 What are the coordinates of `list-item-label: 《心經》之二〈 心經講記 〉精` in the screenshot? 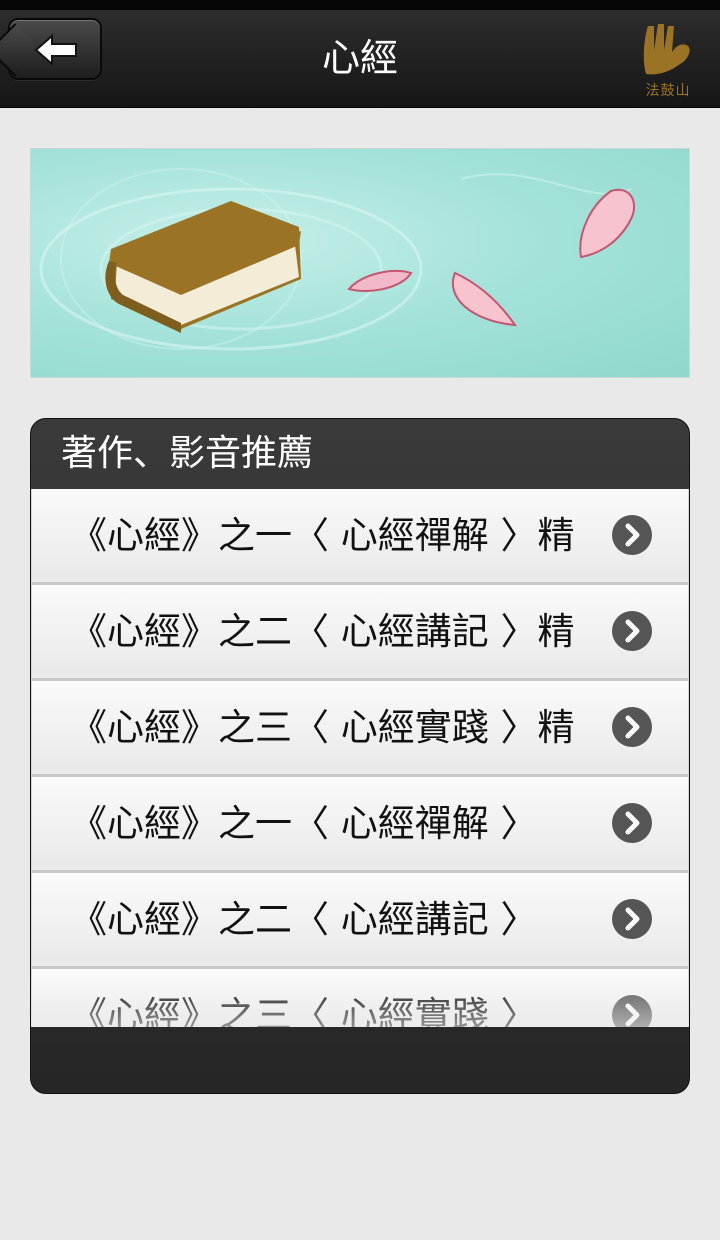 It's located at (322, 631).